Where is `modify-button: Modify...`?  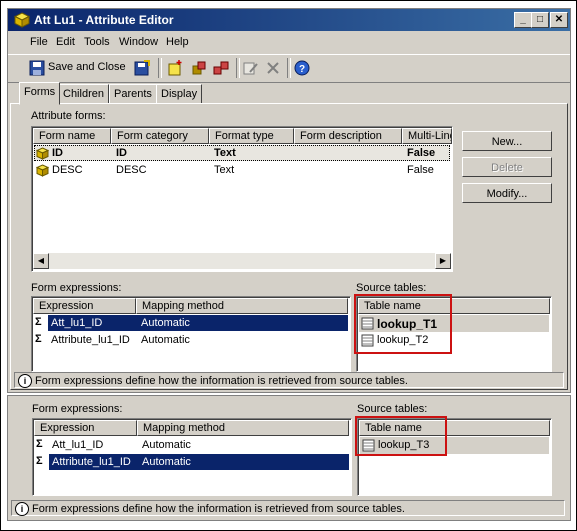
modify-button: Modify... is located at coordinates (507, 193).